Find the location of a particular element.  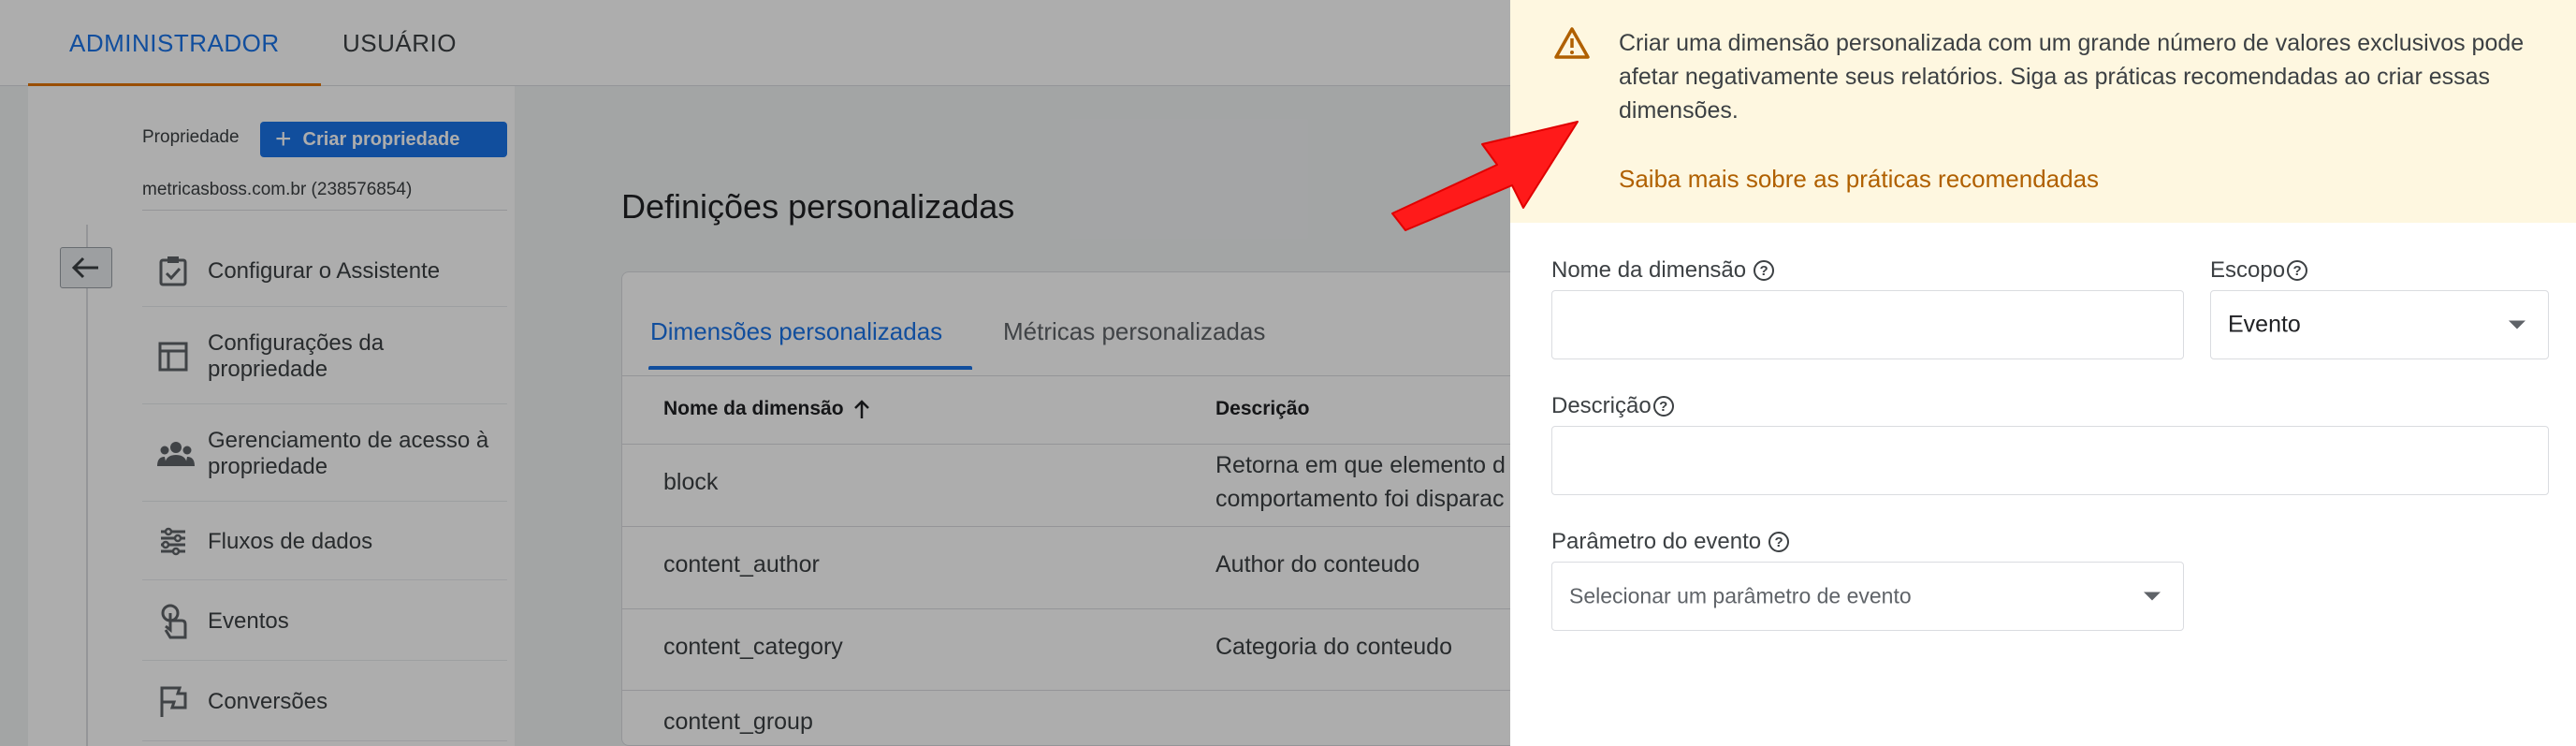

description-label: Descrição ? is located at coordinates (1612, 406).